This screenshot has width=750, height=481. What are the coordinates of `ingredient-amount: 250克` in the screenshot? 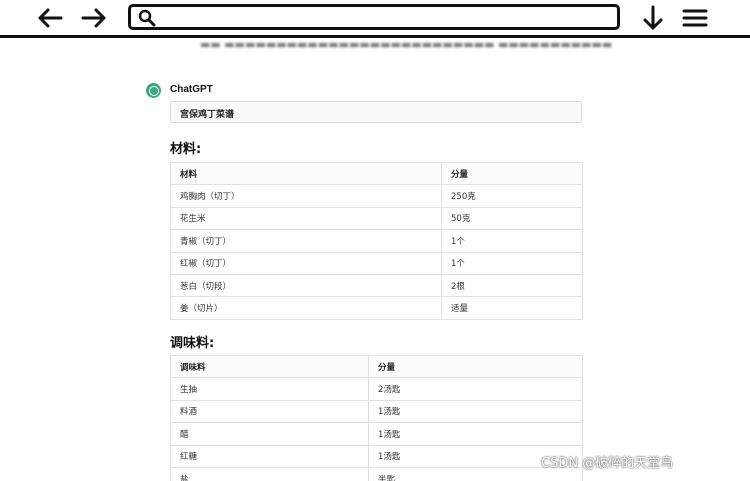 It's located at (512, 196).